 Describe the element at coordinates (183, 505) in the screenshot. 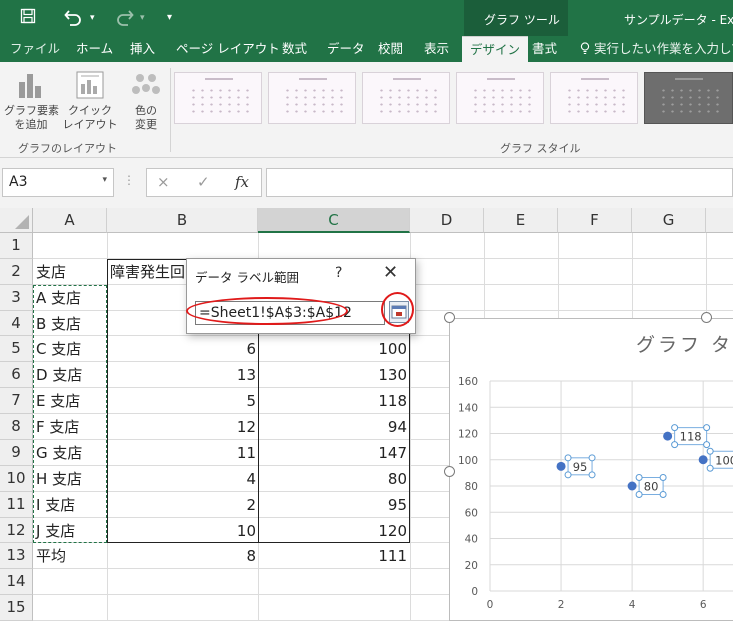

I see `cell-incident-count: 2` at that location.